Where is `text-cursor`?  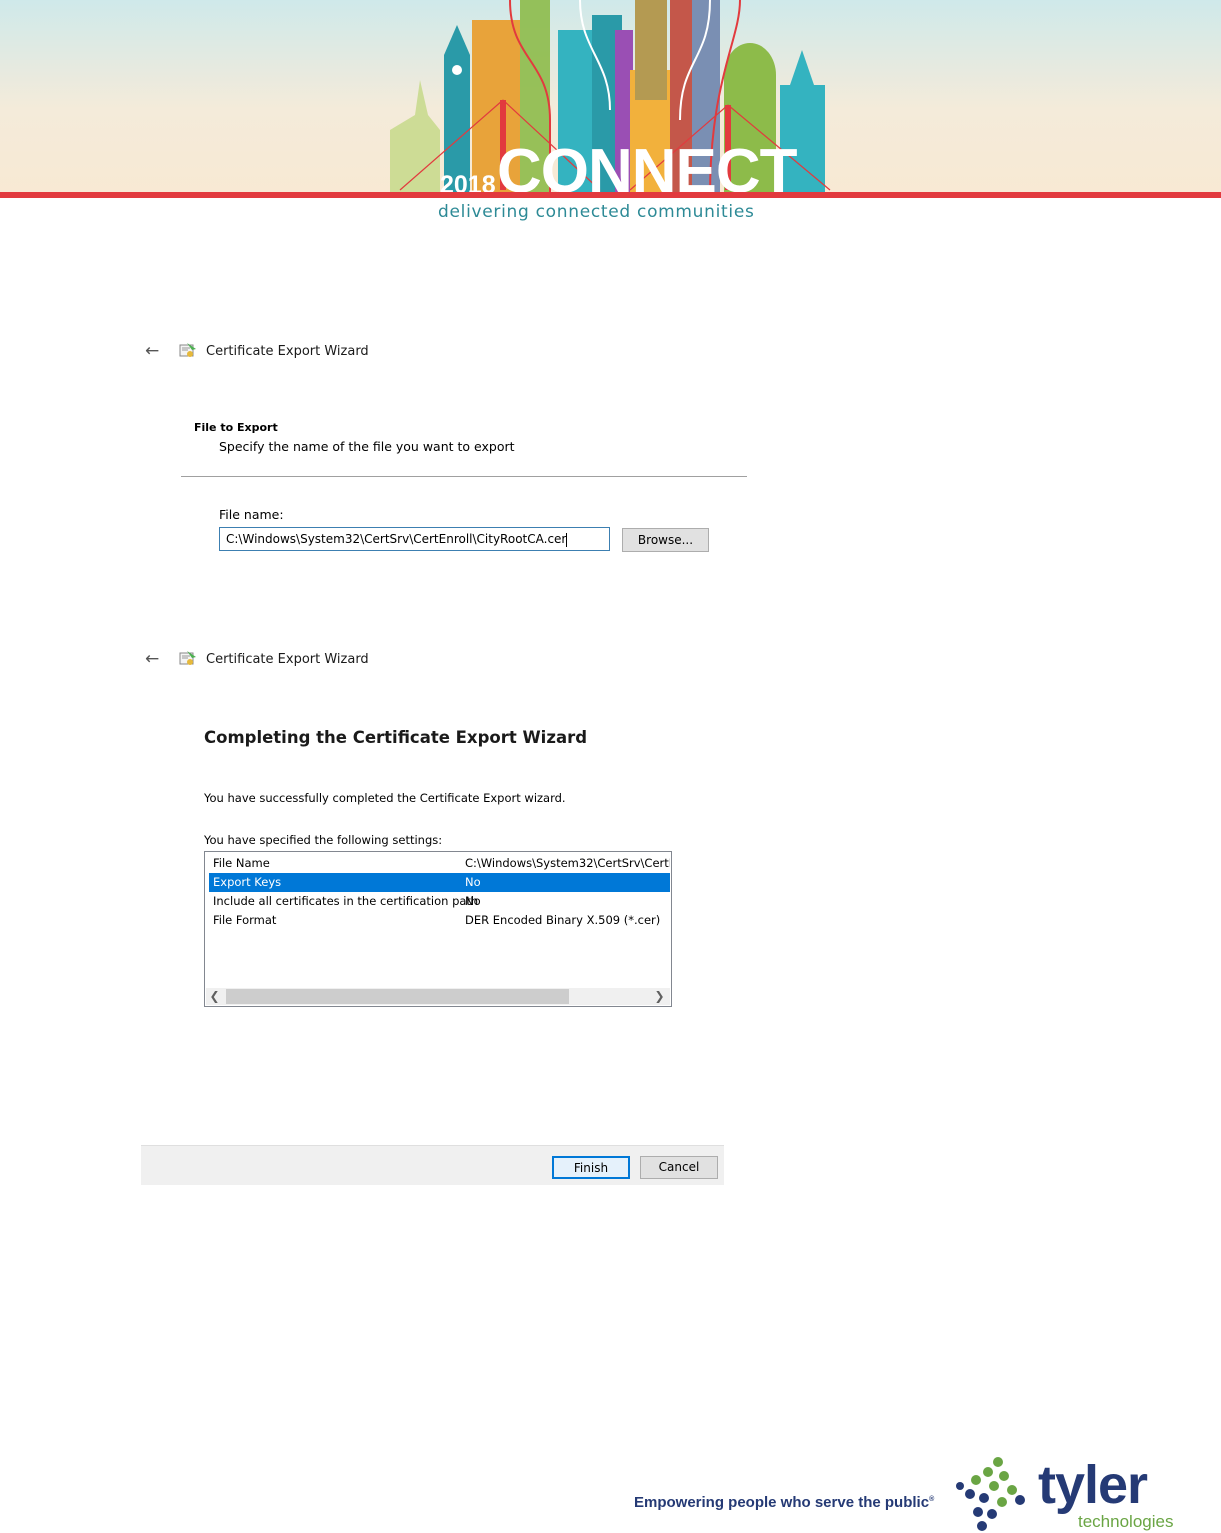
text-cursor is located at coordinates (567, 539).